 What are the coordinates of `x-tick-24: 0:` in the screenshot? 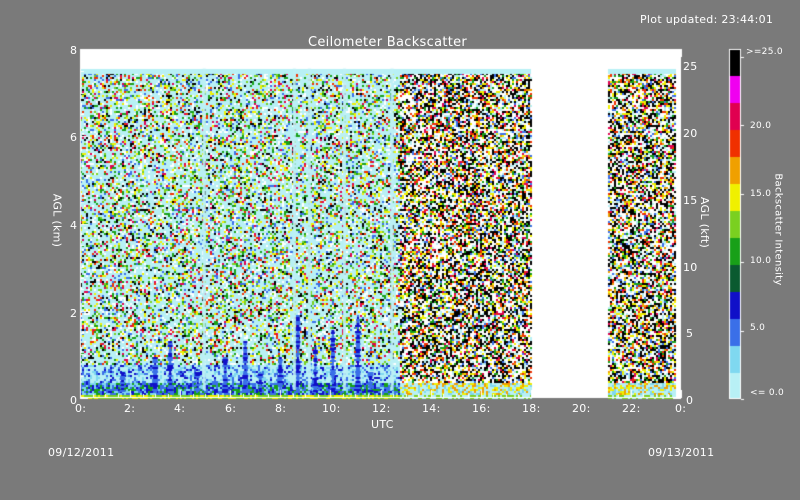 It's located at (681, 408).